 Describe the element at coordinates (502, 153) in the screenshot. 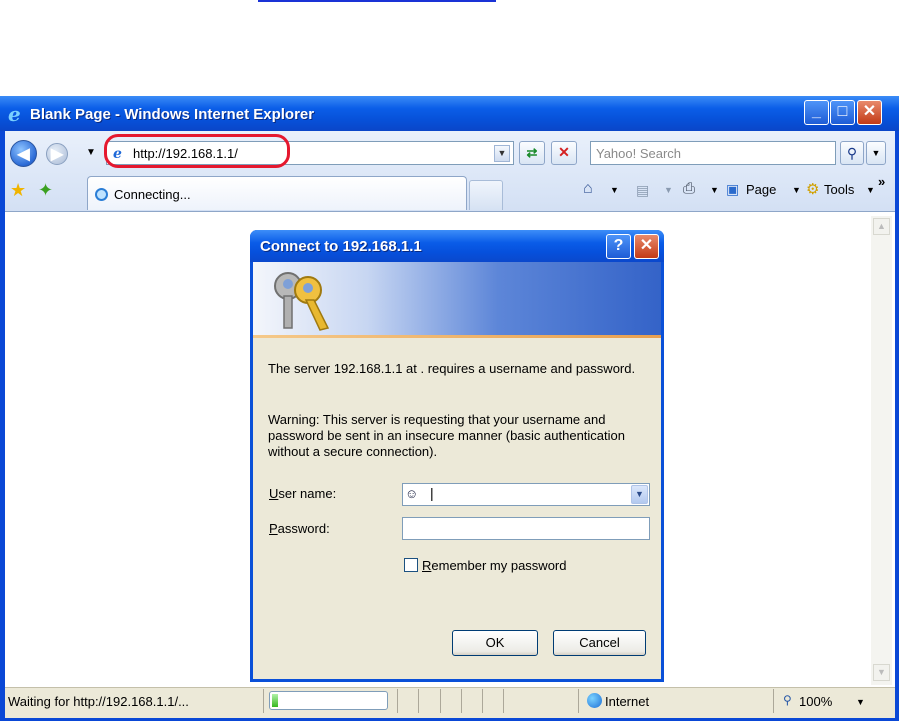

I see `address-dropdown-button: ▼` at that location.